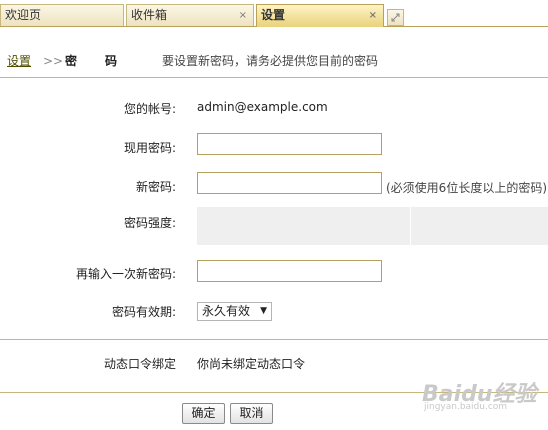 The image size is (548, 430). I want to click on tab-inbox-label: 收件箱, so click(149, 15).